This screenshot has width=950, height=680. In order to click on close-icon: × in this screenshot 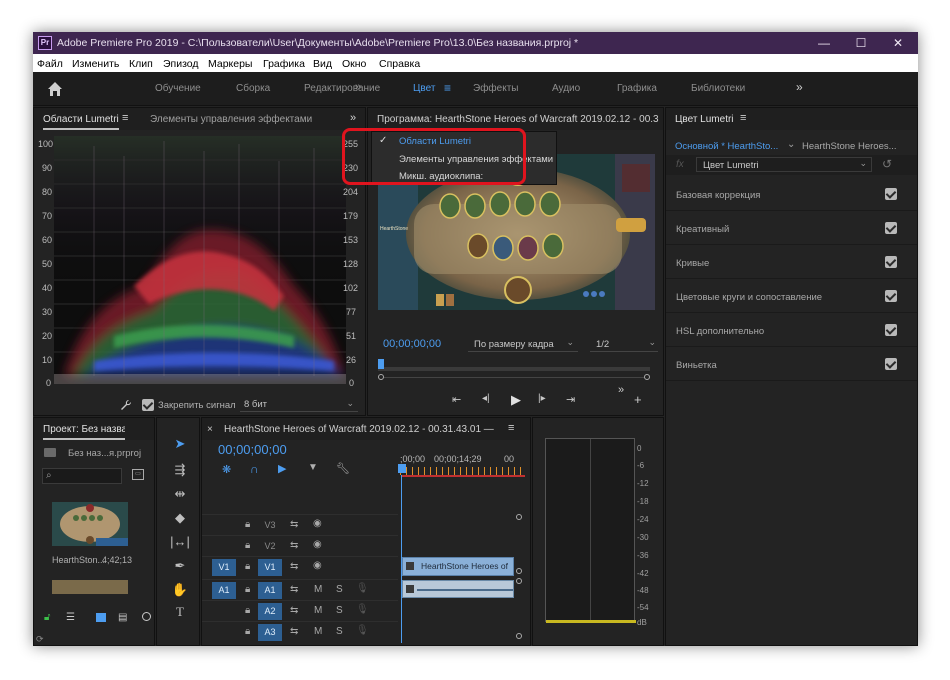, I will do `click(210, 429)`.